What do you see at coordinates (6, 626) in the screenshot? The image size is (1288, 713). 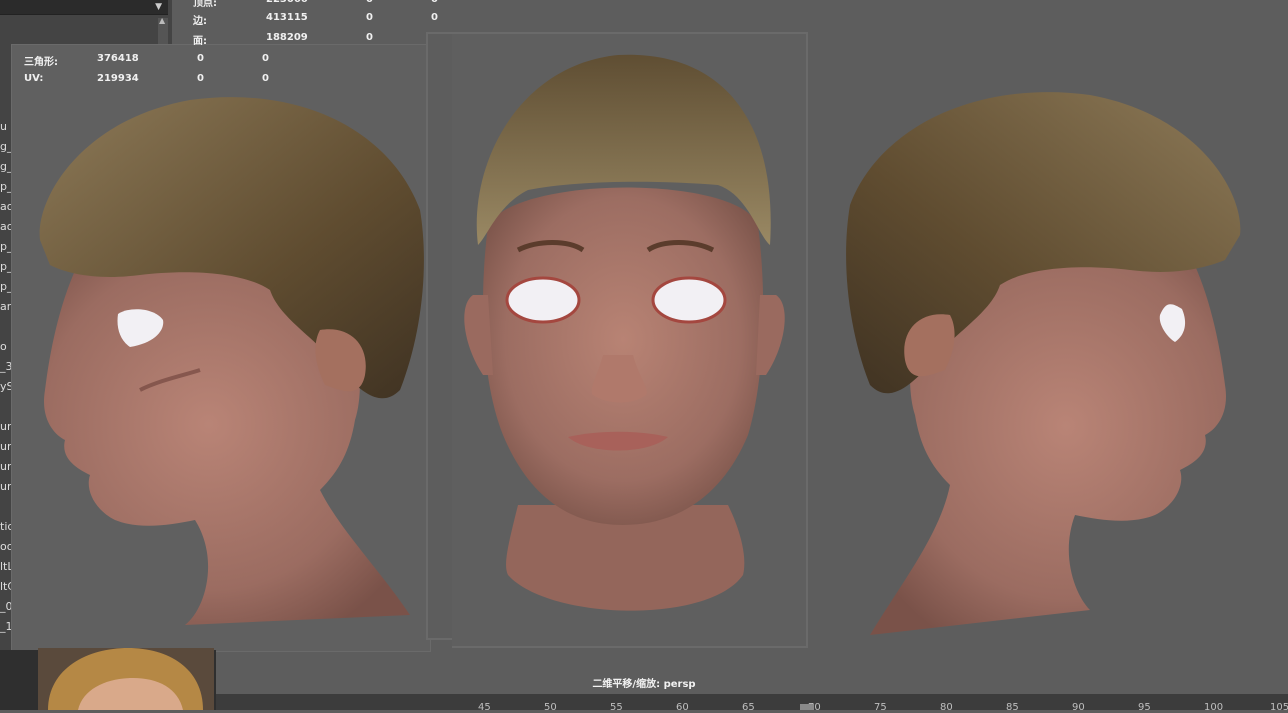 I see `outliner-item: _1` at bounding box center [6, 626].